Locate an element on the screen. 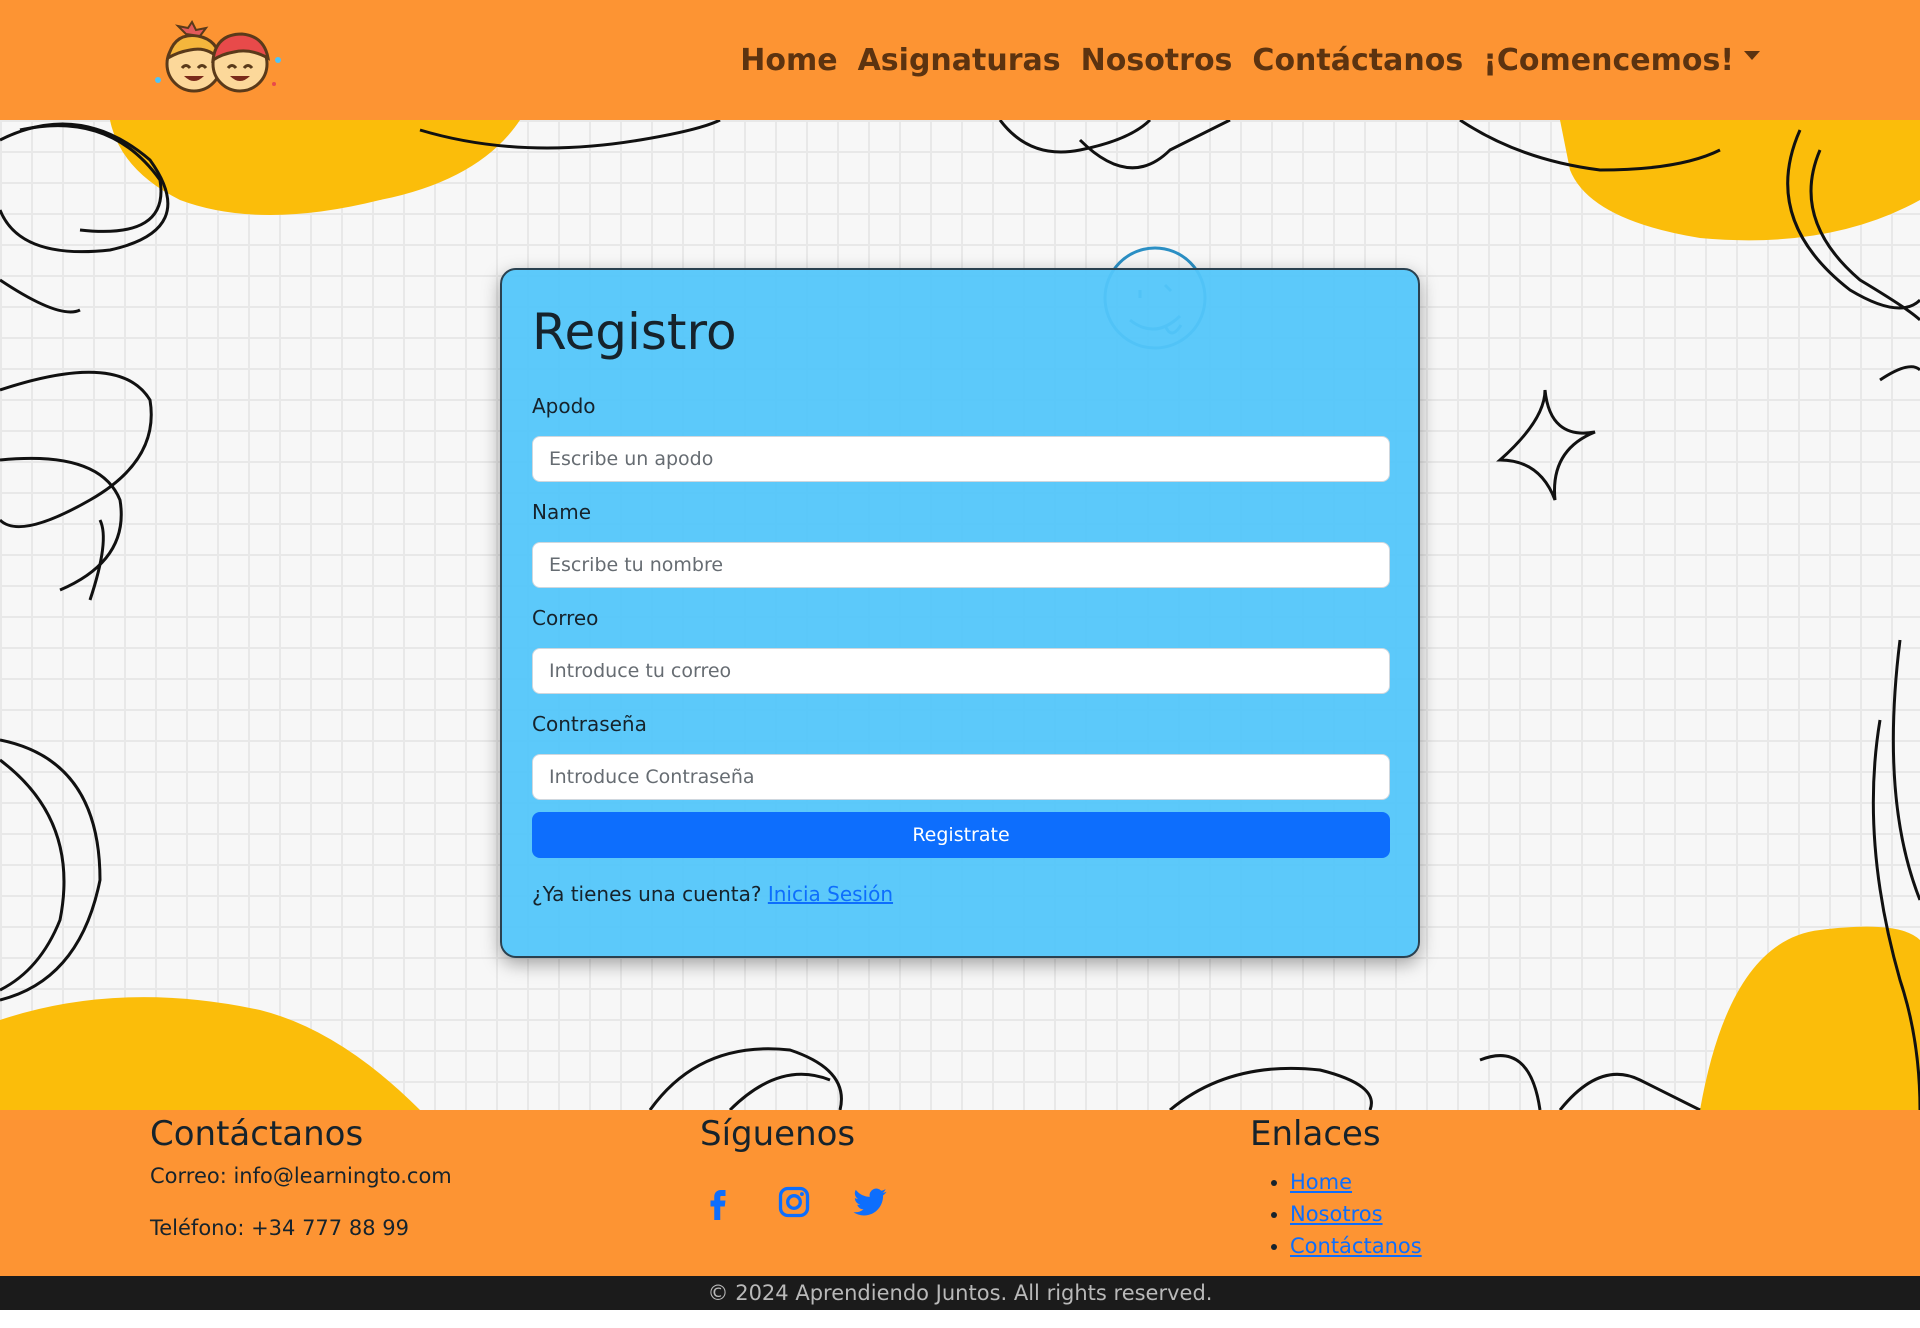  instagram-icon is located at coordinates (794, 1202).